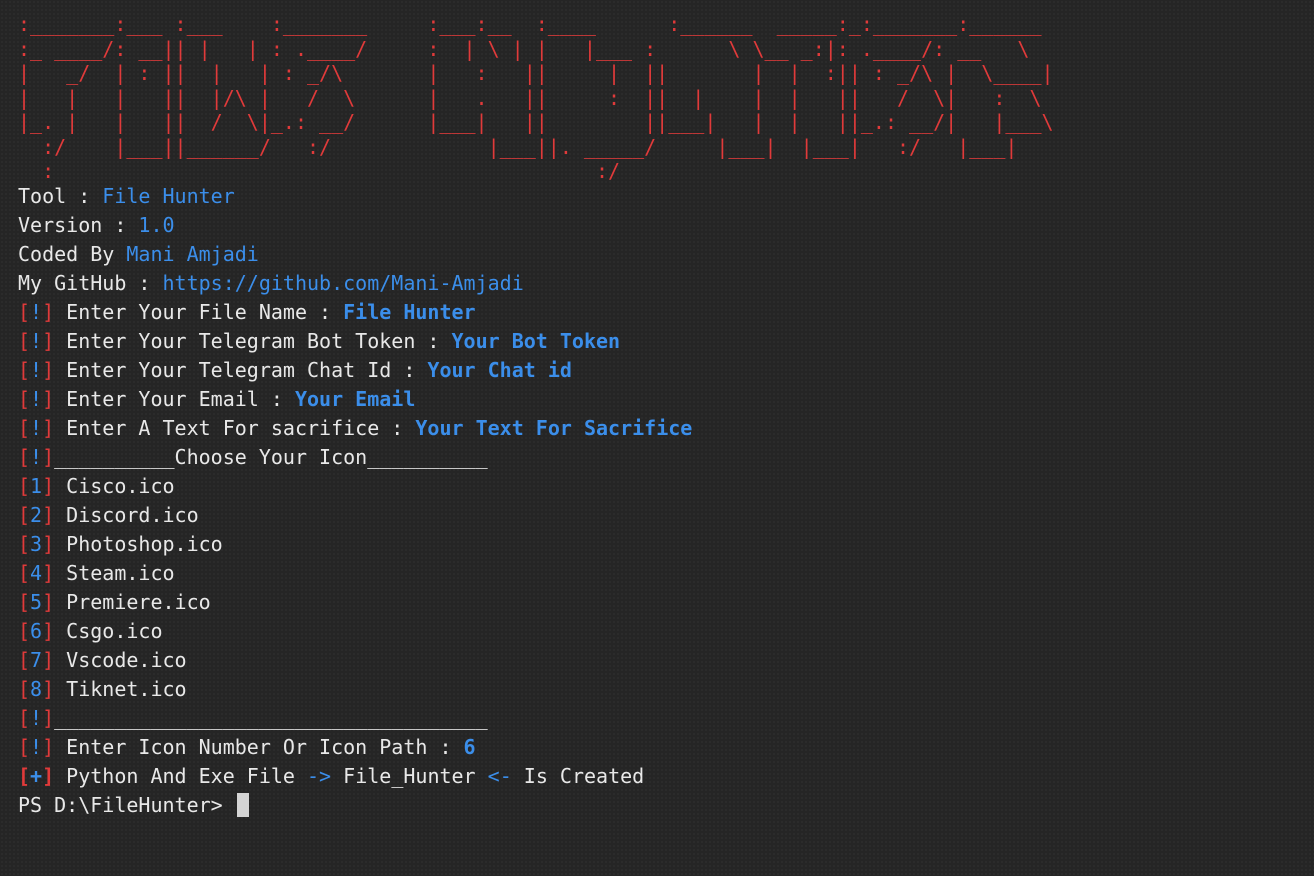 The image size is (1314, 876). What do you see at coordinates (666, 225) in the screenshot?
I see `version-line: Version : 1.0` at bounding box center [666, 225].